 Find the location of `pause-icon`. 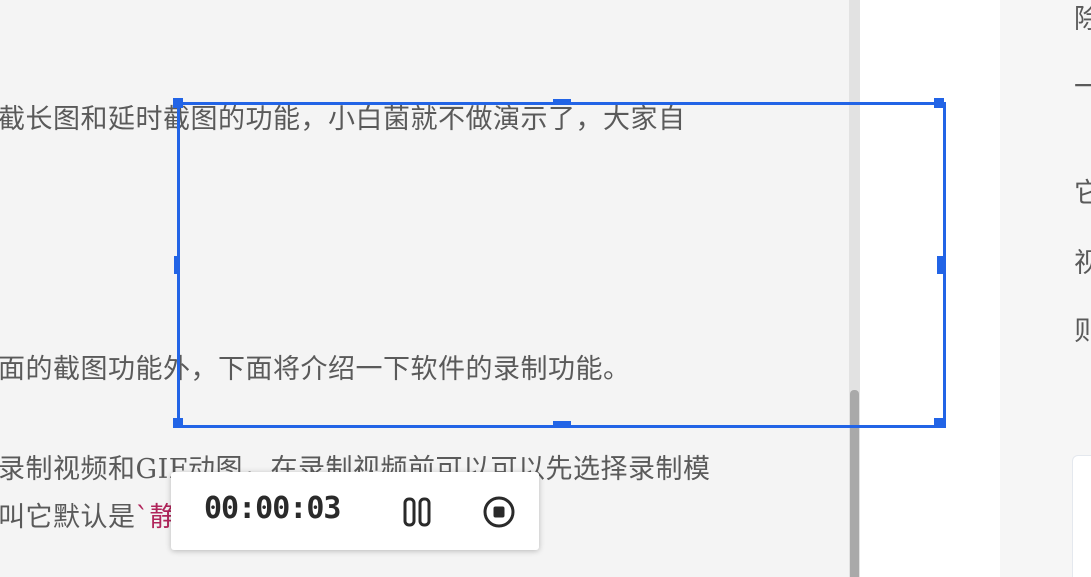

pause-icon is located at coordinates (417, 512).